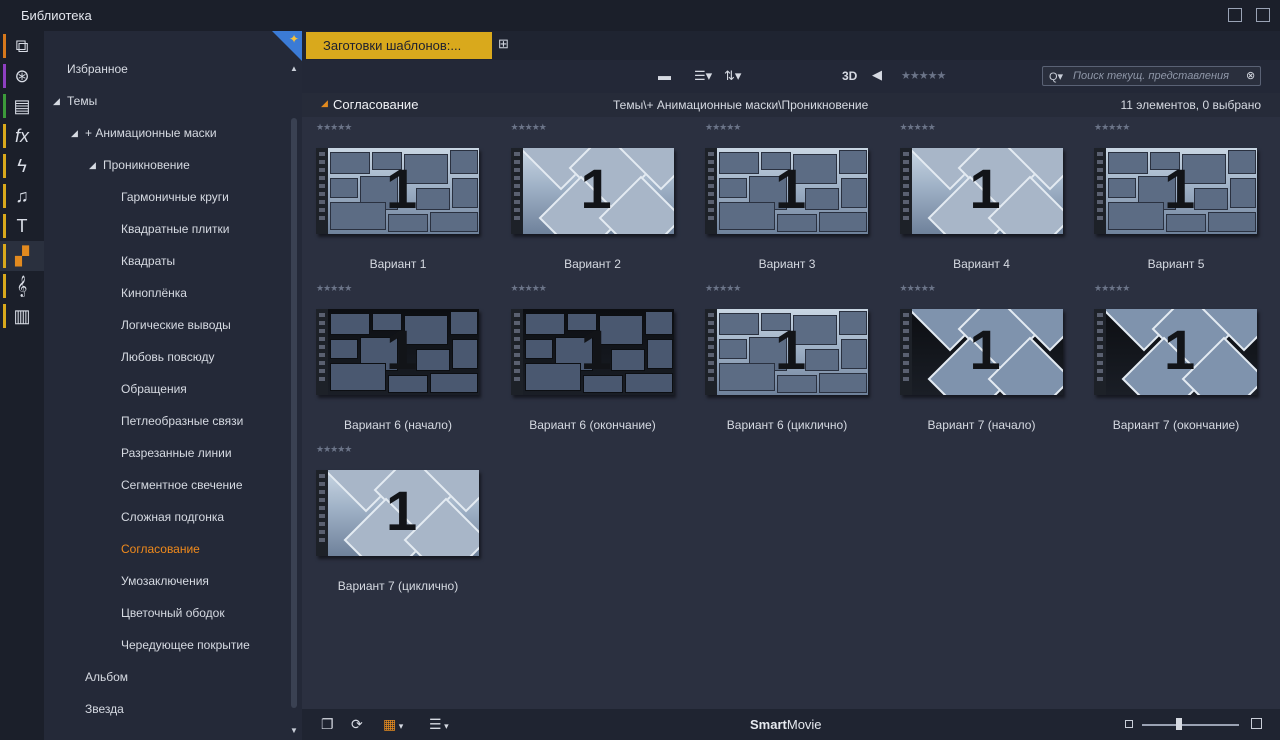 The width and height of the screenshot is (1280, 740). Describe the element at coordinates (168, 357) in the screenshot. I see `tree-item: Любовь повсюду` at that location.